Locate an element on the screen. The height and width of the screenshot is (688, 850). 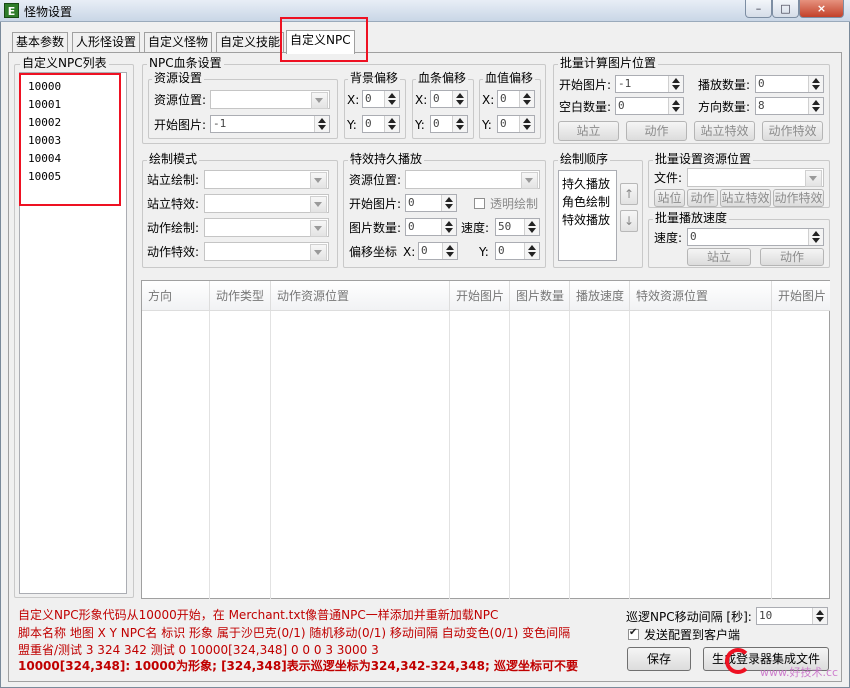
offset-x-value: 0 is located at coordinates (424, 250).